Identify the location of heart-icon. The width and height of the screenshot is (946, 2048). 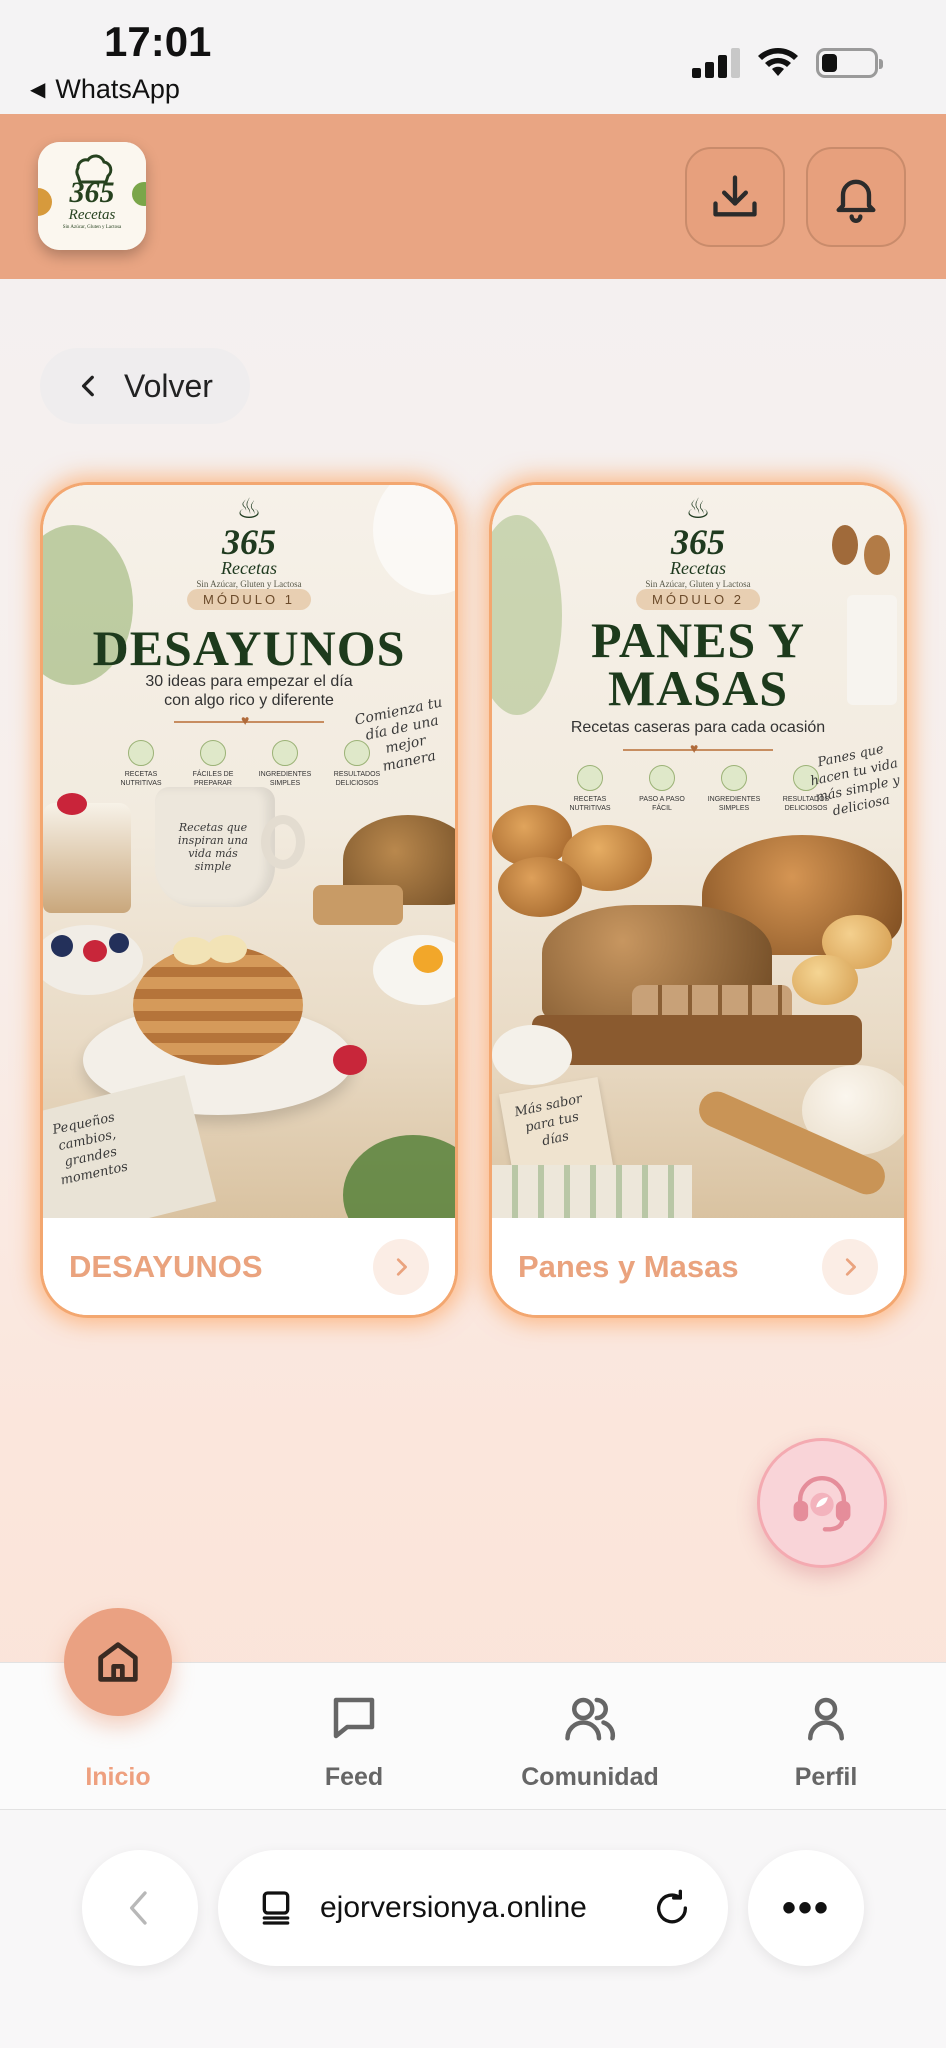
(285, 753).